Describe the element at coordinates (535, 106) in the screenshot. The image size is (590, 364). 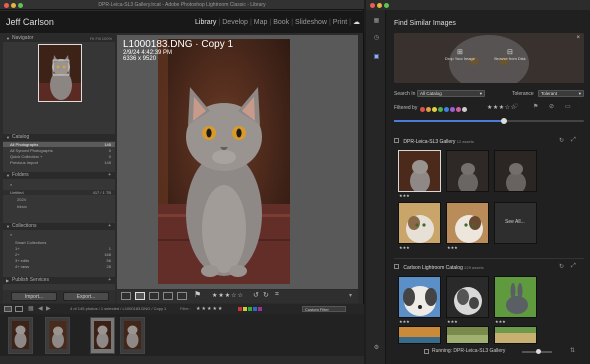
I see `flag-filter-icon: ⚑` at that location.